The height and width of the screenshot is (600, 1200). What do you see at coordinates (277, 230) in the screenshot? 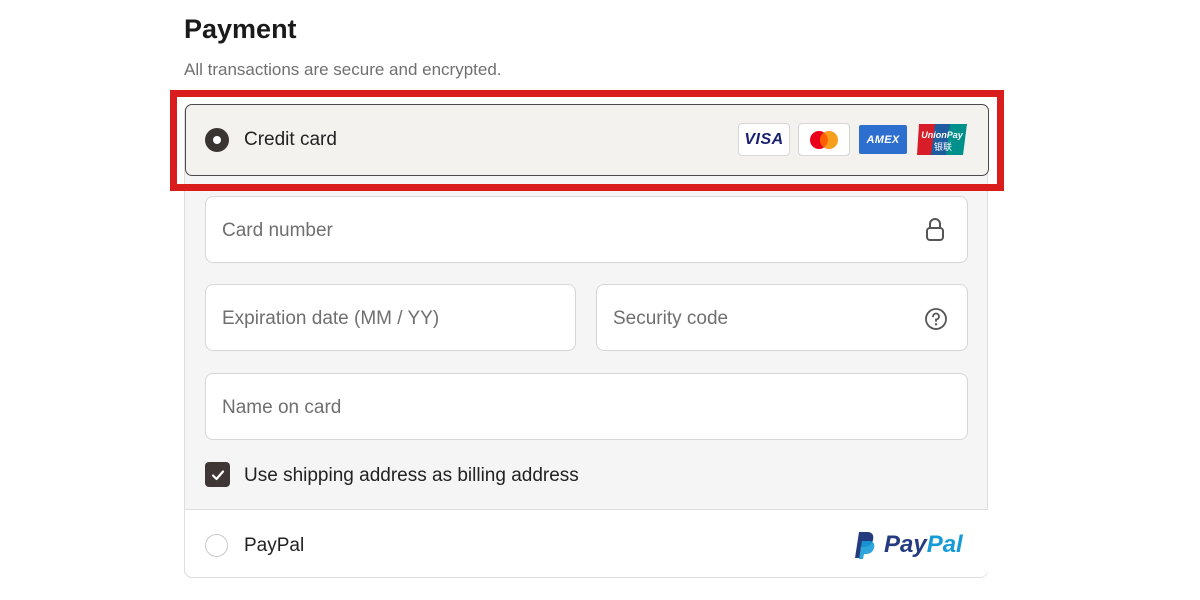
I see `card-number-placeholder: Card number` at bounding box center [277, 230].